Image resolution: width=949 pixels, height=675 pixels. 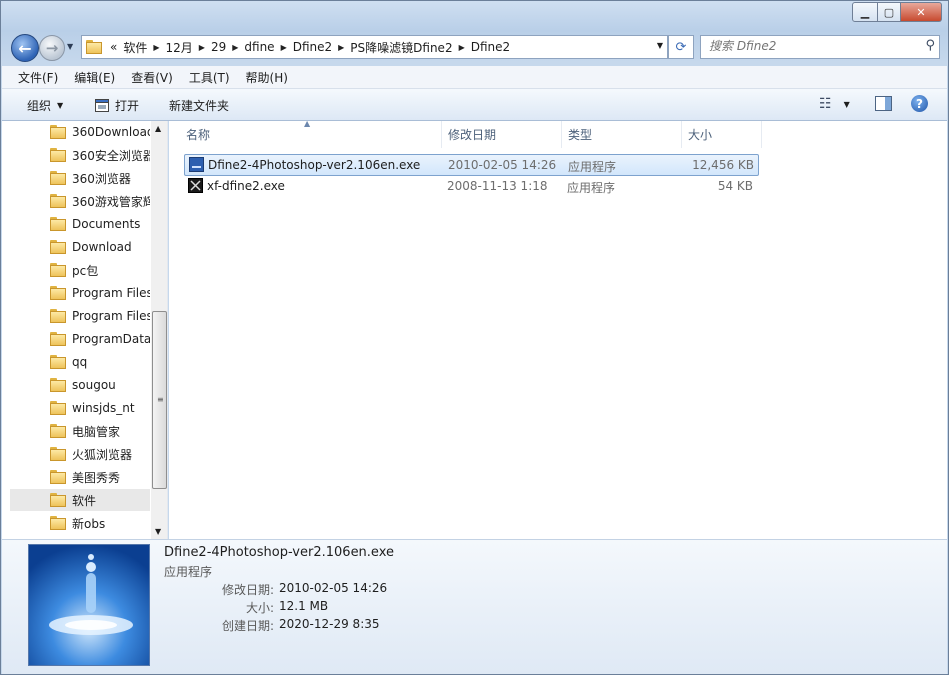 What do you see at coordinates (113, 47) in the screenshot?
I see `address-overflow: «` at bounding box center [113, 47].